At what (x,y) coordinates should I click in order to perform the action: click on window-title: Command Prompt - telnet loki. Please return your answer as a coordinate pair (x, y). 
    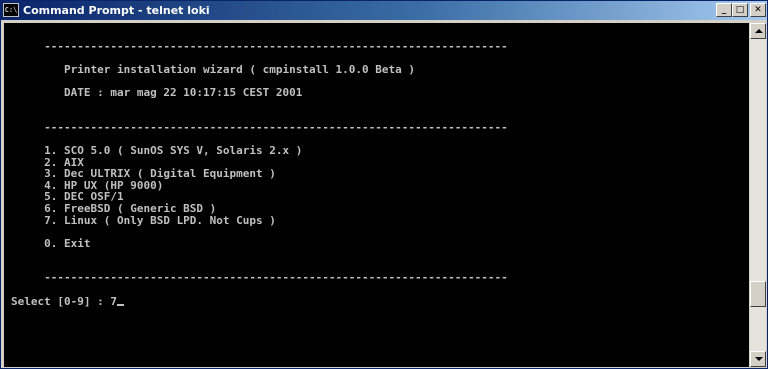
    Looking at the image, I should click on (116, 10).